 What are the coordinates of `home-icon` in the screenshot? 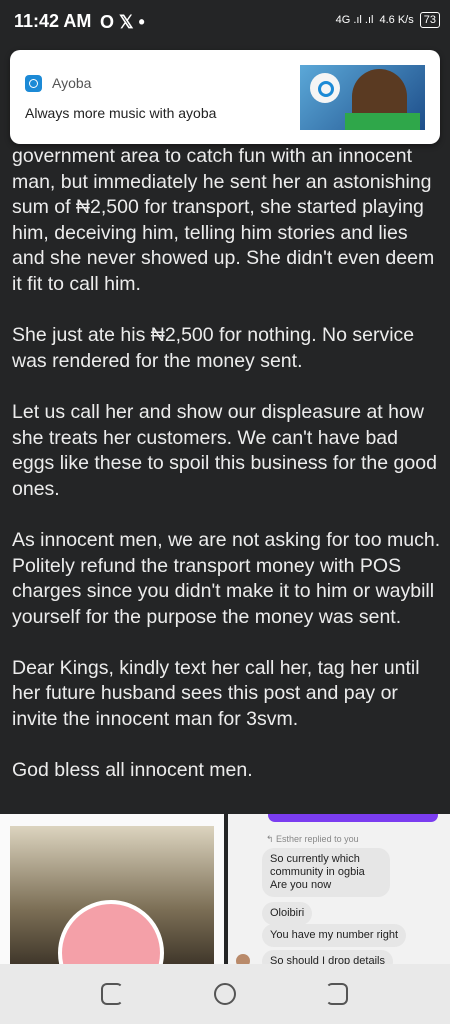 It's located at (225, 994).